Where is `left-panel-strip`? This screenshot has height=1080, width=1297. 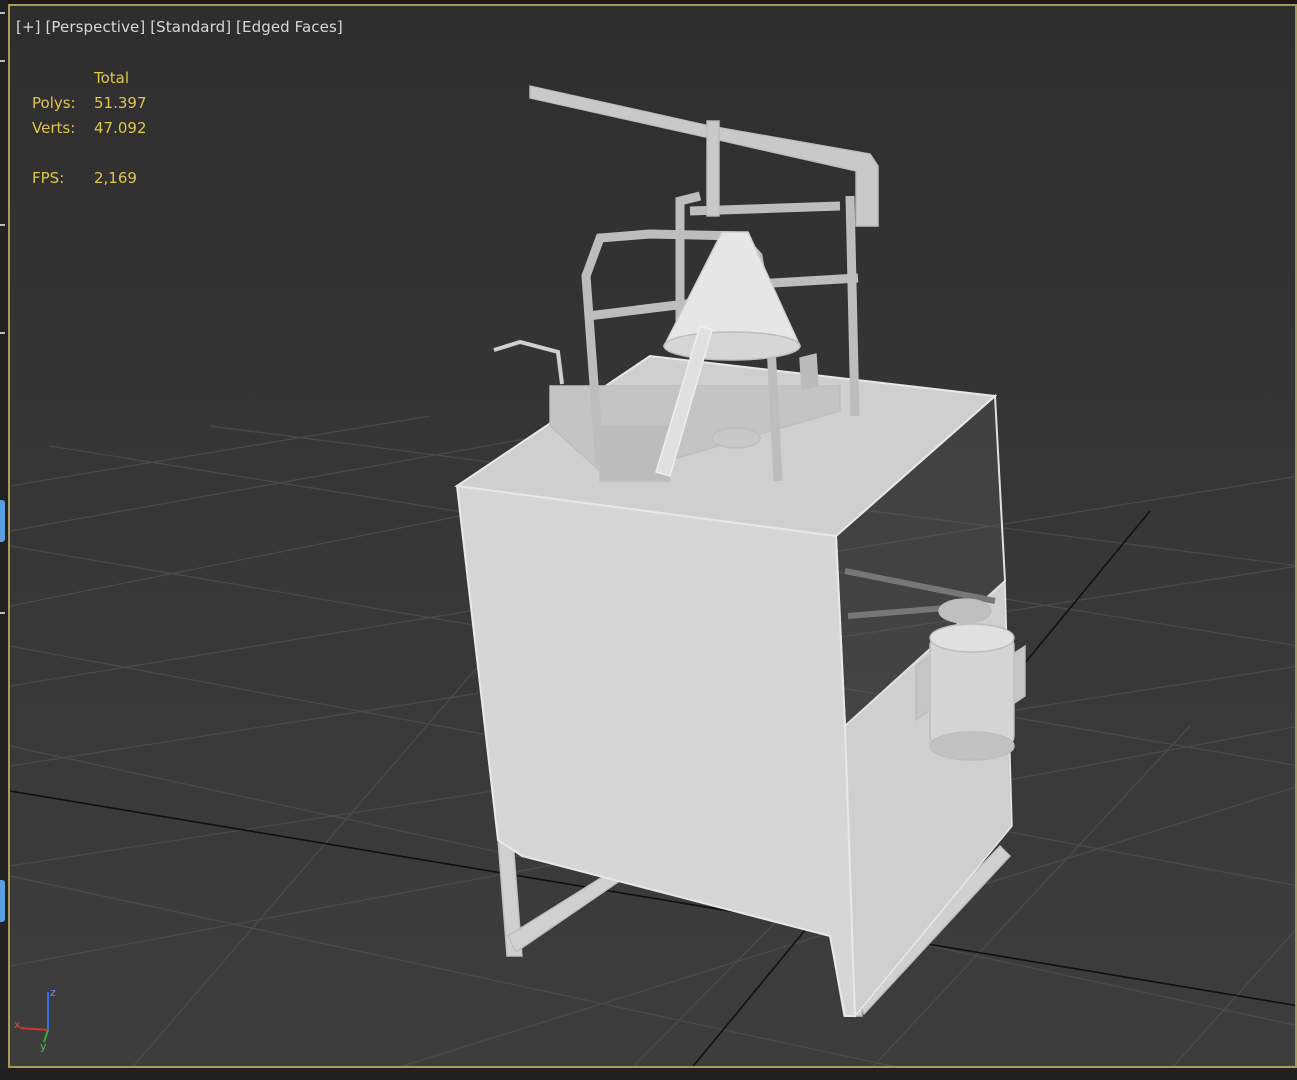 left-panel-strip is located at coordinates (4, 540).